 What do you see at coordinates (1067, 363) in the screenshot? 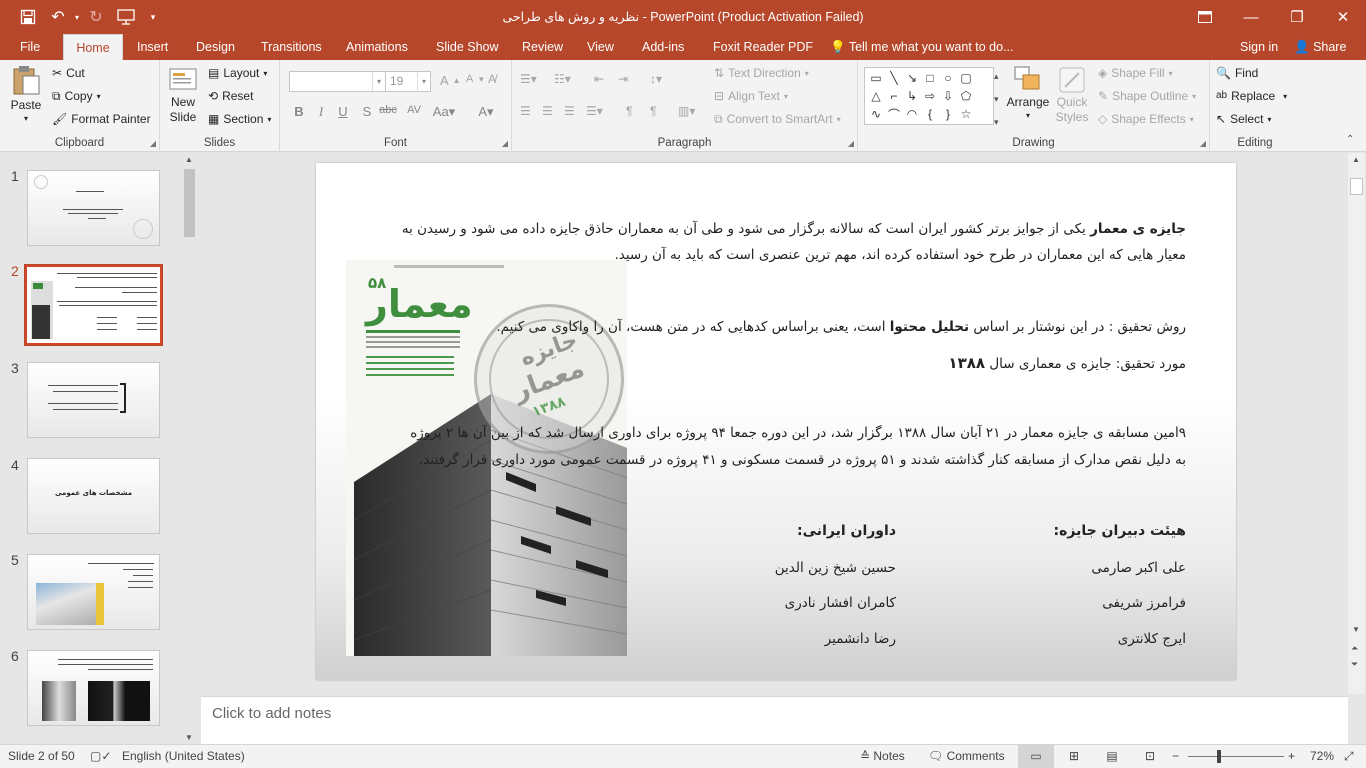
I see `slide-research-case: مورد تحقیق: جایزه ی معماری سال ۱۳۸۸` at bounding box center [1067, 363].